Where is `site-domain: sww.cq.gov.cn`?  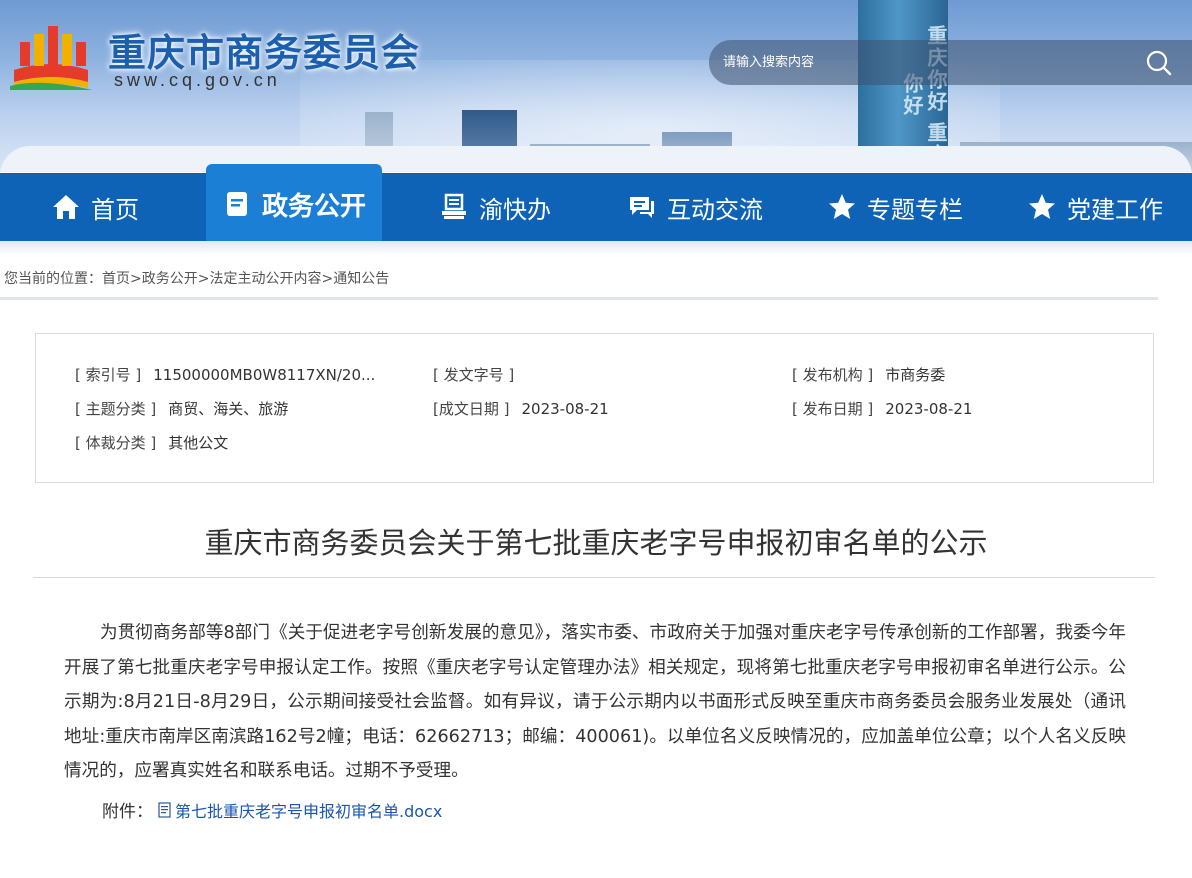
site-domain: sww.cq.gov.cn is located at coordinates (197, 80).